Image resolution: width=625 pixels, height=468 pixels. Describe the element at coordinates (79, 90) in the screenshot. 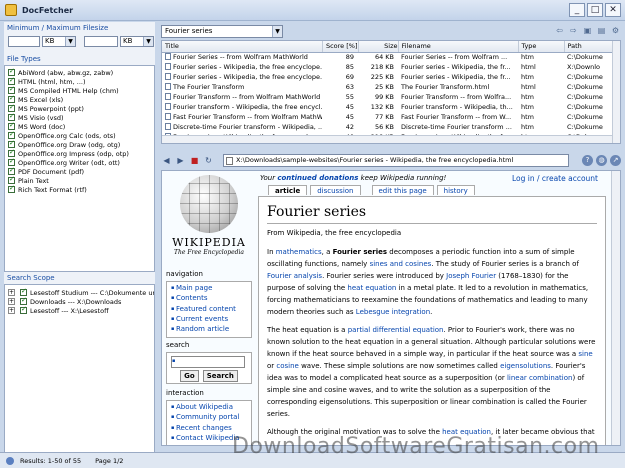

I see `filetype-item: MS Compiled HTML Help (chm)` at that location.